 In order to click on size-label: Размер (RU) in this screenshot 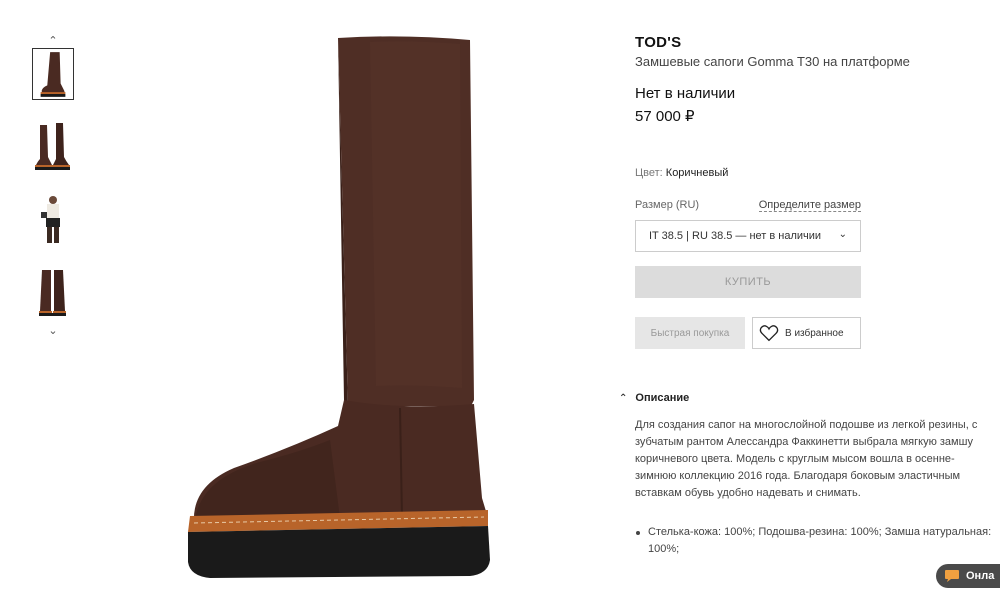, I will do `click(667, 205)`.